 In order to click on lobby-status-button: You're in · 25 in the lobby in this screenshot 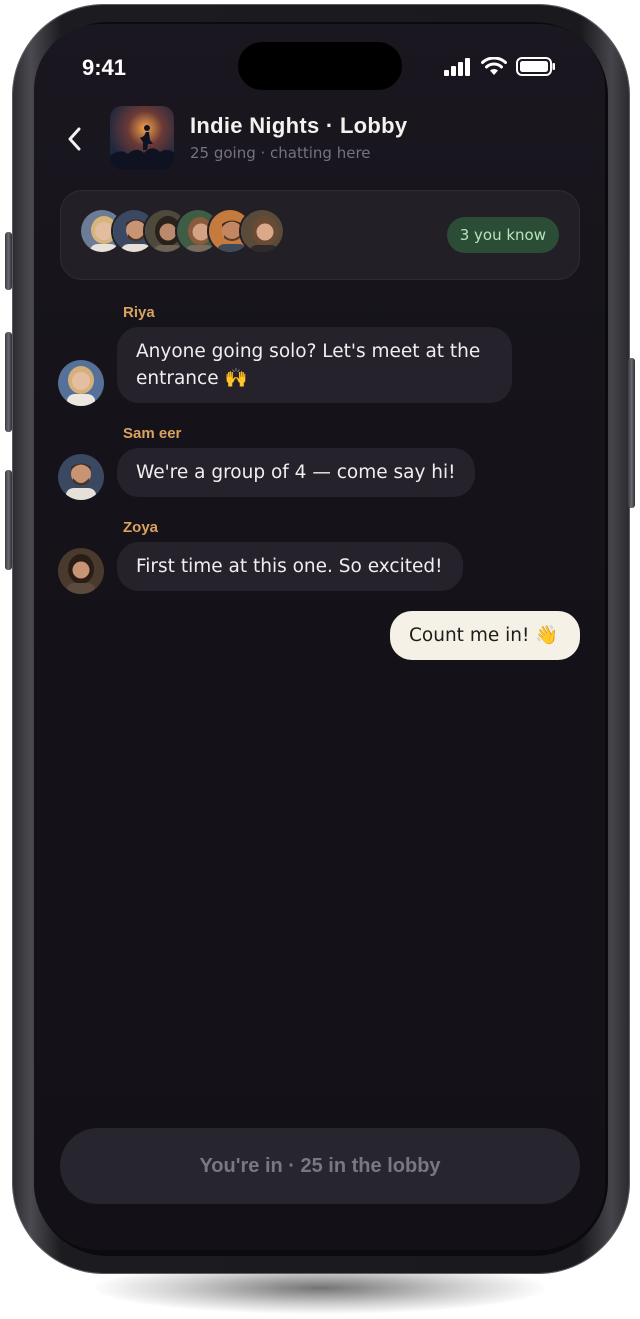, I will do `click(320, 1166)`.